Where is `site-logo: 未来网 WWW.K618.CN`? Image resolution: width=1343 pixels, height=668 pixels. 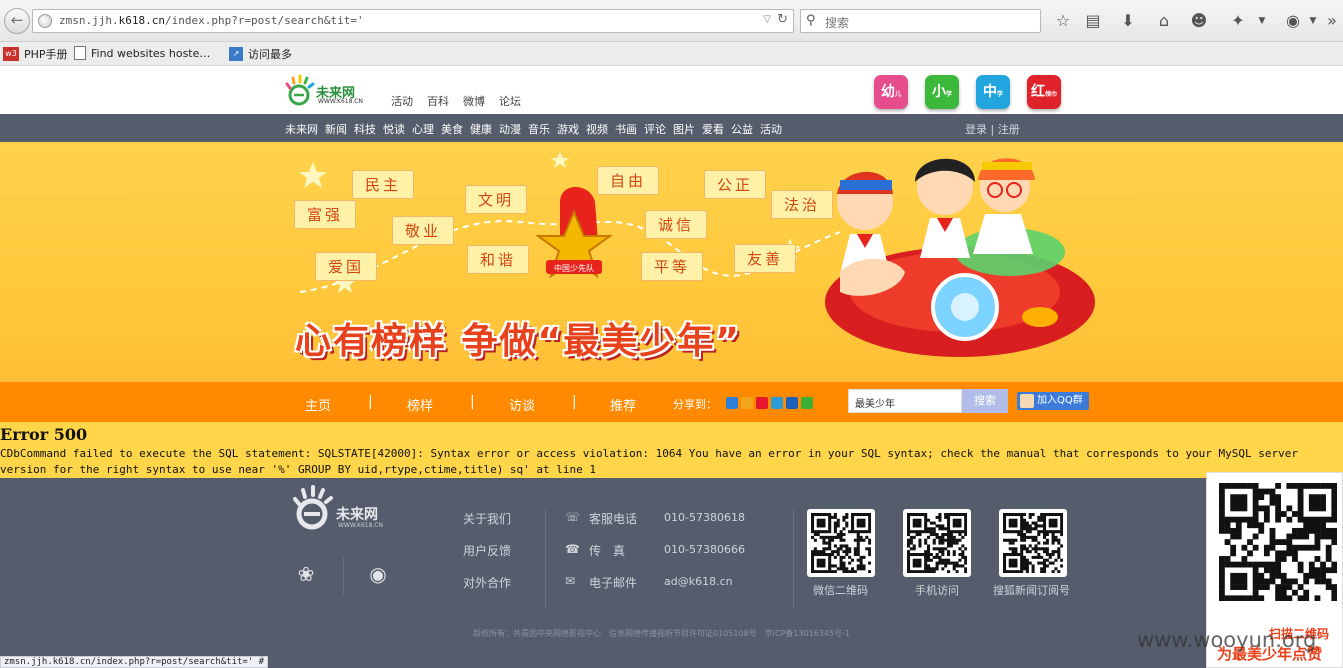
site-logo: 未来网 WWW.K618.CN is located at coordinates (327, 91).